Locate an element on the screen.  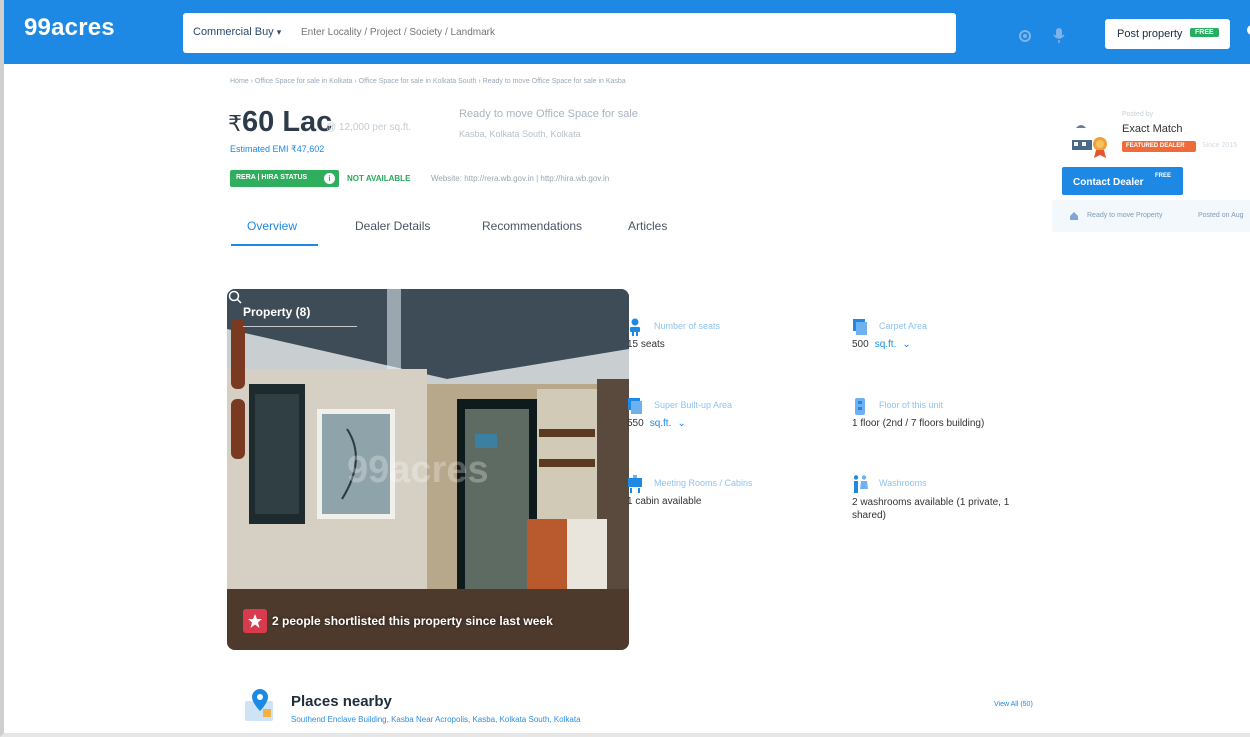
price-currency: ₹ is located at coordinates (235, 123).